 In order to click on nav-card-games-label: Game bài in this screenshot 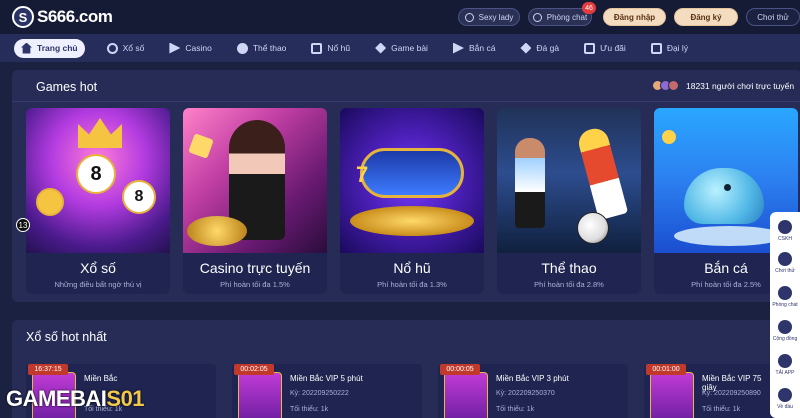, I will do `click(409, 48)`.